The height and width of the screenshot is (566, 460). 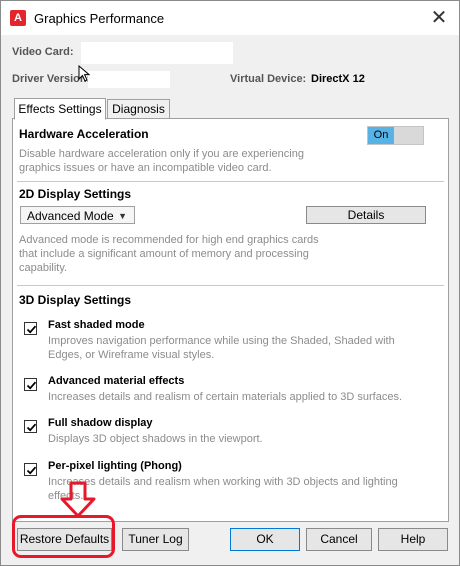 What do you see at coordinates (96, 325) in the screenshot?
I see `fast-shaded-mode-title: Fast shaded mode` at bounding box center [96, 325].